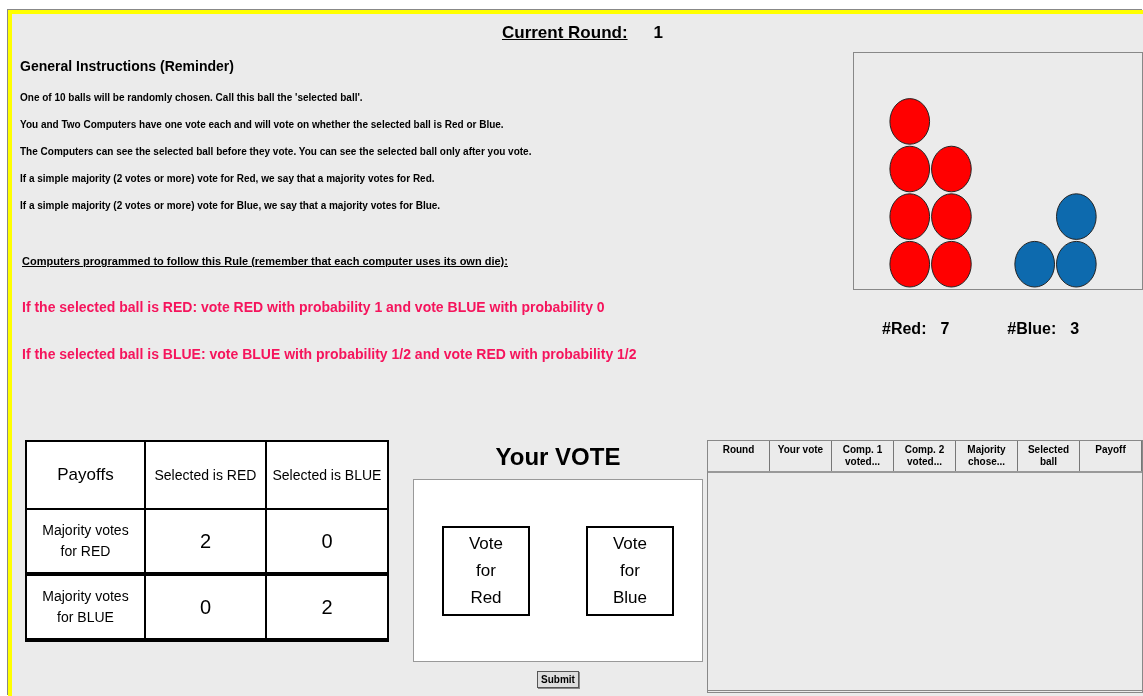 This screenshot has height=696, width=1143. What do you see at coordinates (230, 206) in the screenshot?
I see `instruction-line: If a simple majority (2 votes or more) vote for Blue, we say that a majority votes for Blue.` at bounding box center [230, 206].